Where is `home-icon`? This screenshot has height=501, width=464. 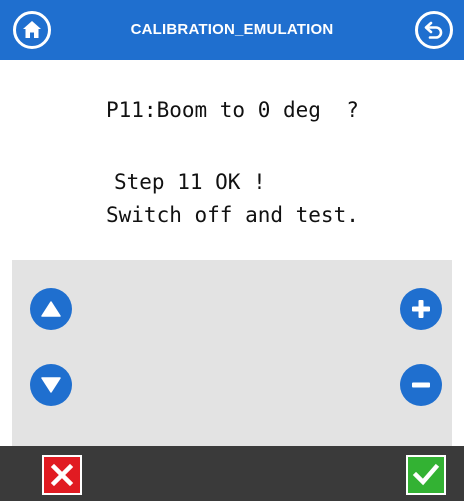 home-icon is located at coordinates (32, 29).